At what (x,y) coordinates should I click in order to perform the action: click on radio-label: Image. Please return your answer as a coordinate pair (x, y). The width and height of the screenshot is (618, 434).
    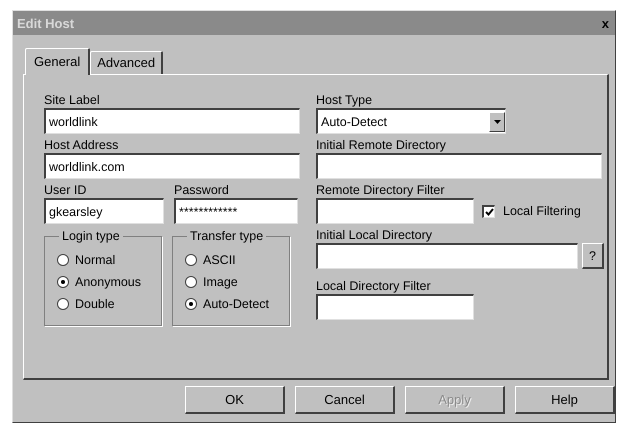
    Looking at the image, I should click on (220, 282).